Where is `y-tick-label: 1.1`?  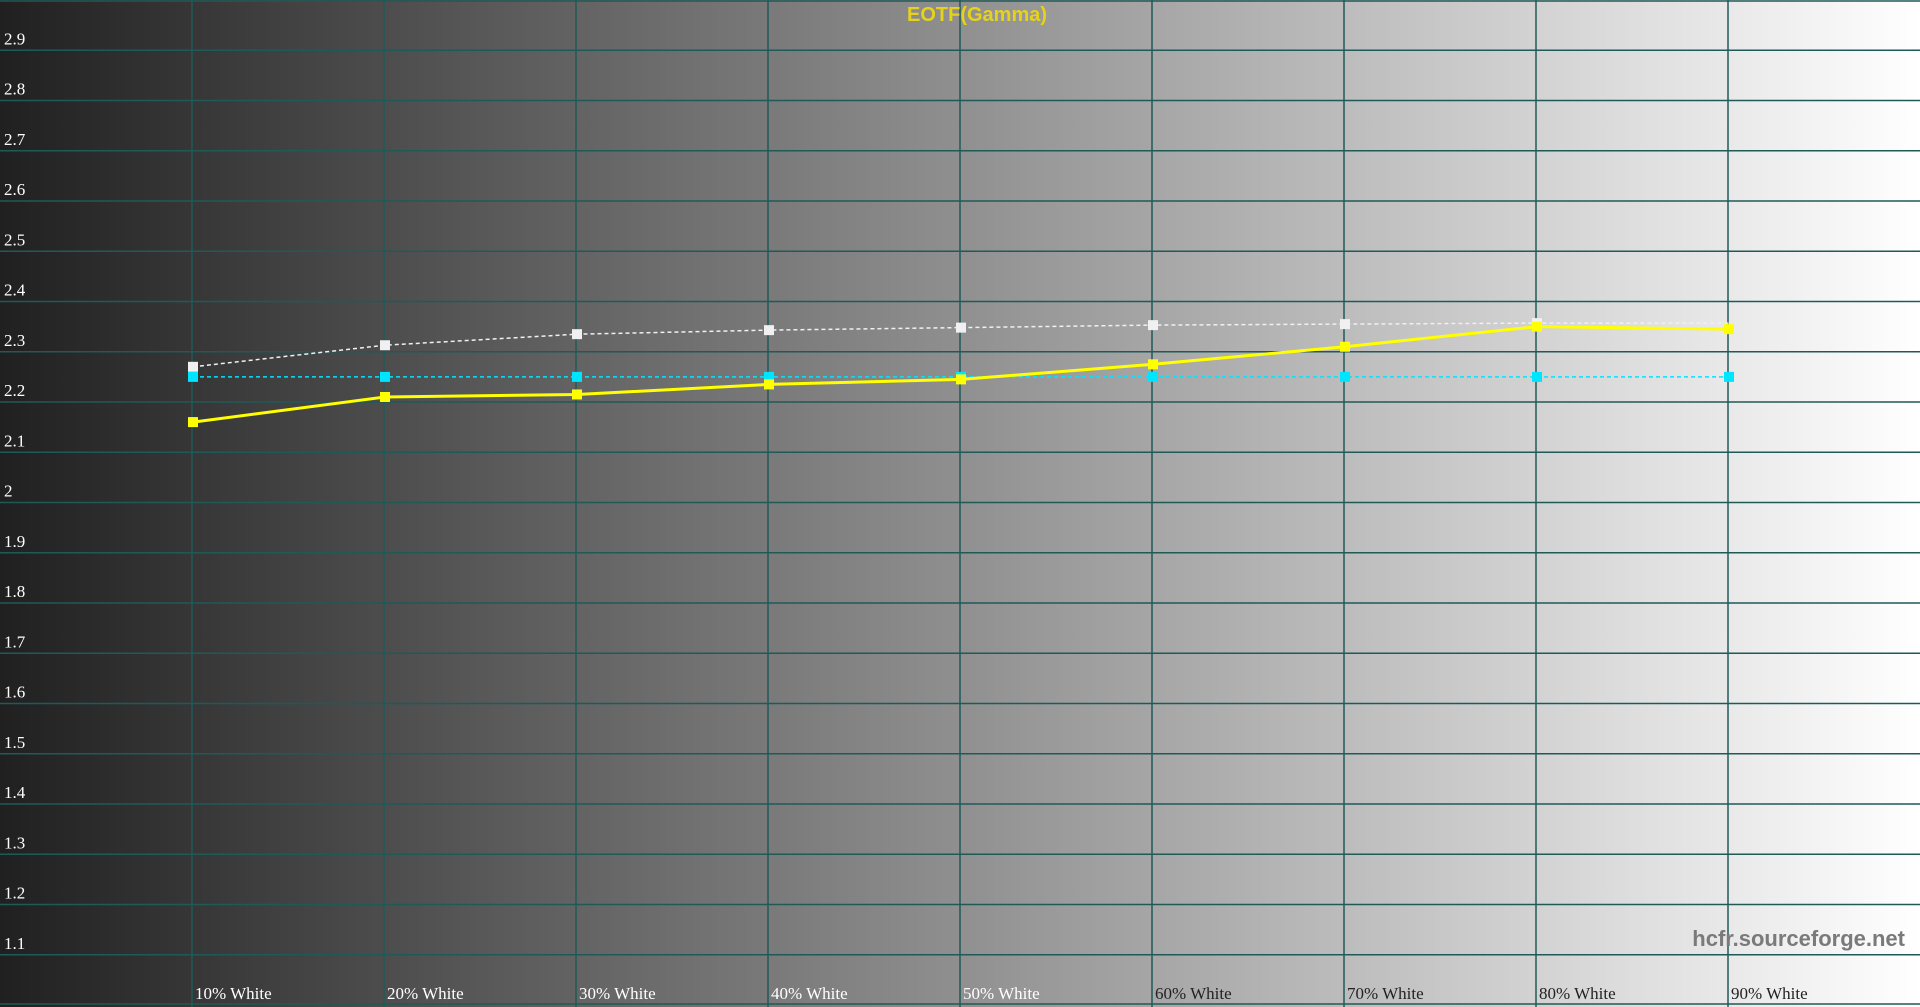
y-tick-label: 1.1 is located at coordinates (14, 943).